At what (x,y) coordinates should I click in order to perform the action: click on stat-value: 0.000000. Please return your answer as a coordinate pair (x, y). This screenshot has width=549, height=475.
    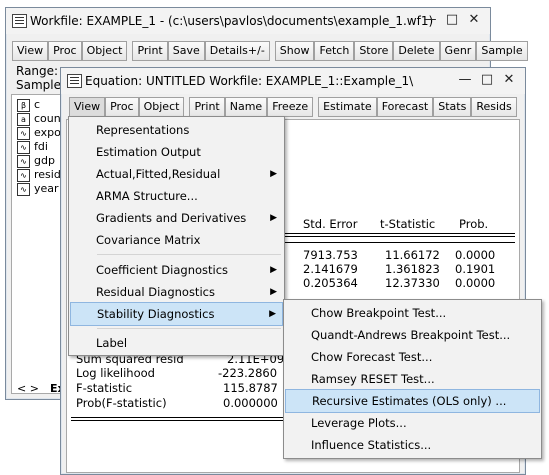
    Looking at the image, I should click on (250, 403).